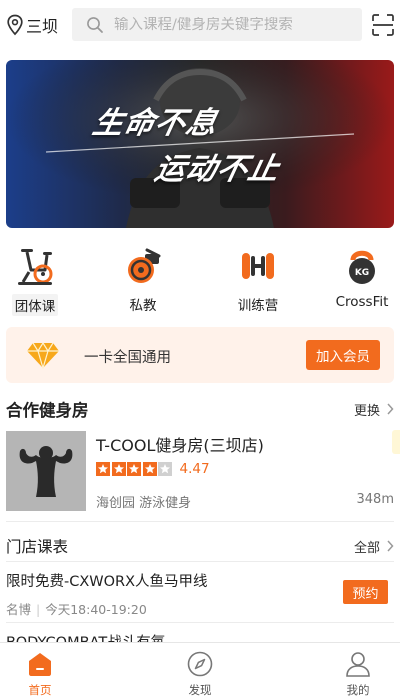 The height and width of the screenshot is (700, 400). What do you see at coordinates (200, 355) in the screenshot?
I see `membership-card: 一卡全国通用 加入会员` at bounding box center [200, 355].